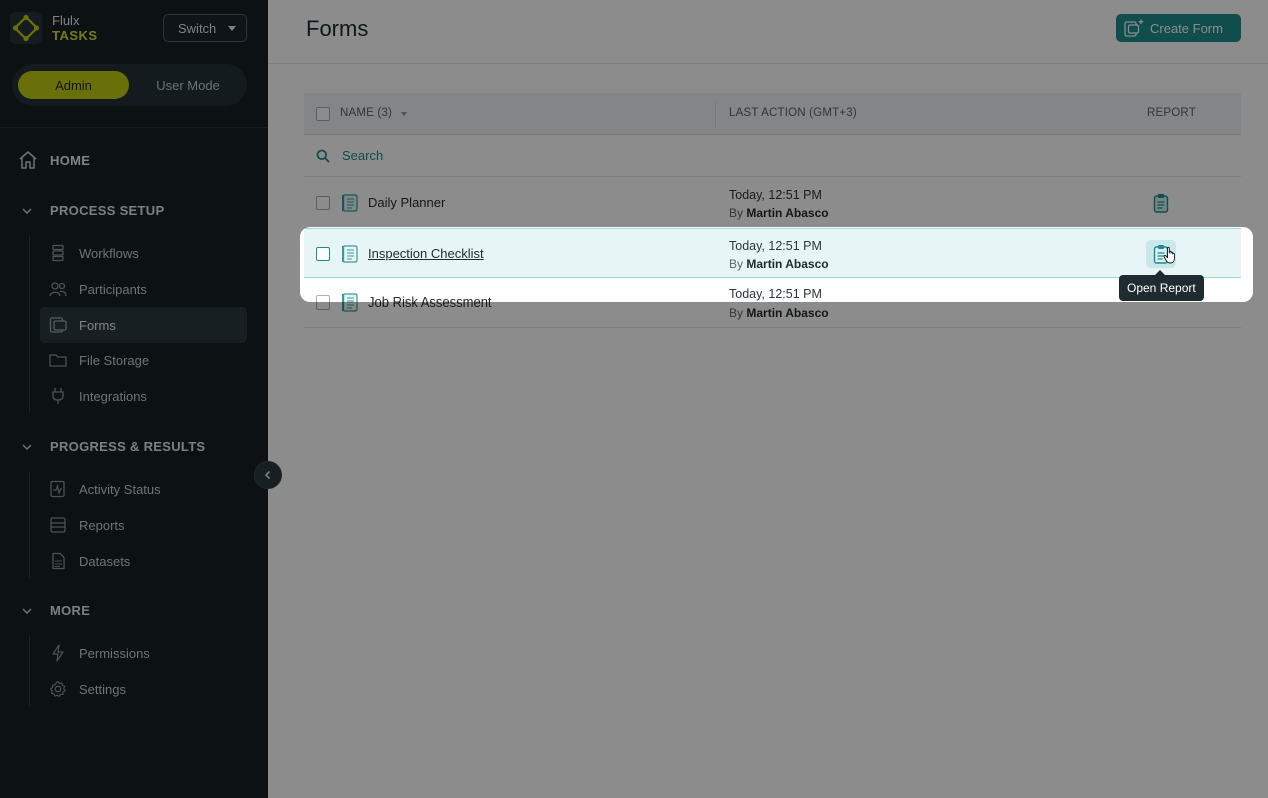  Describe the element at coordinates (323, 156) in the screenshot. I see `search-icon` at that location.